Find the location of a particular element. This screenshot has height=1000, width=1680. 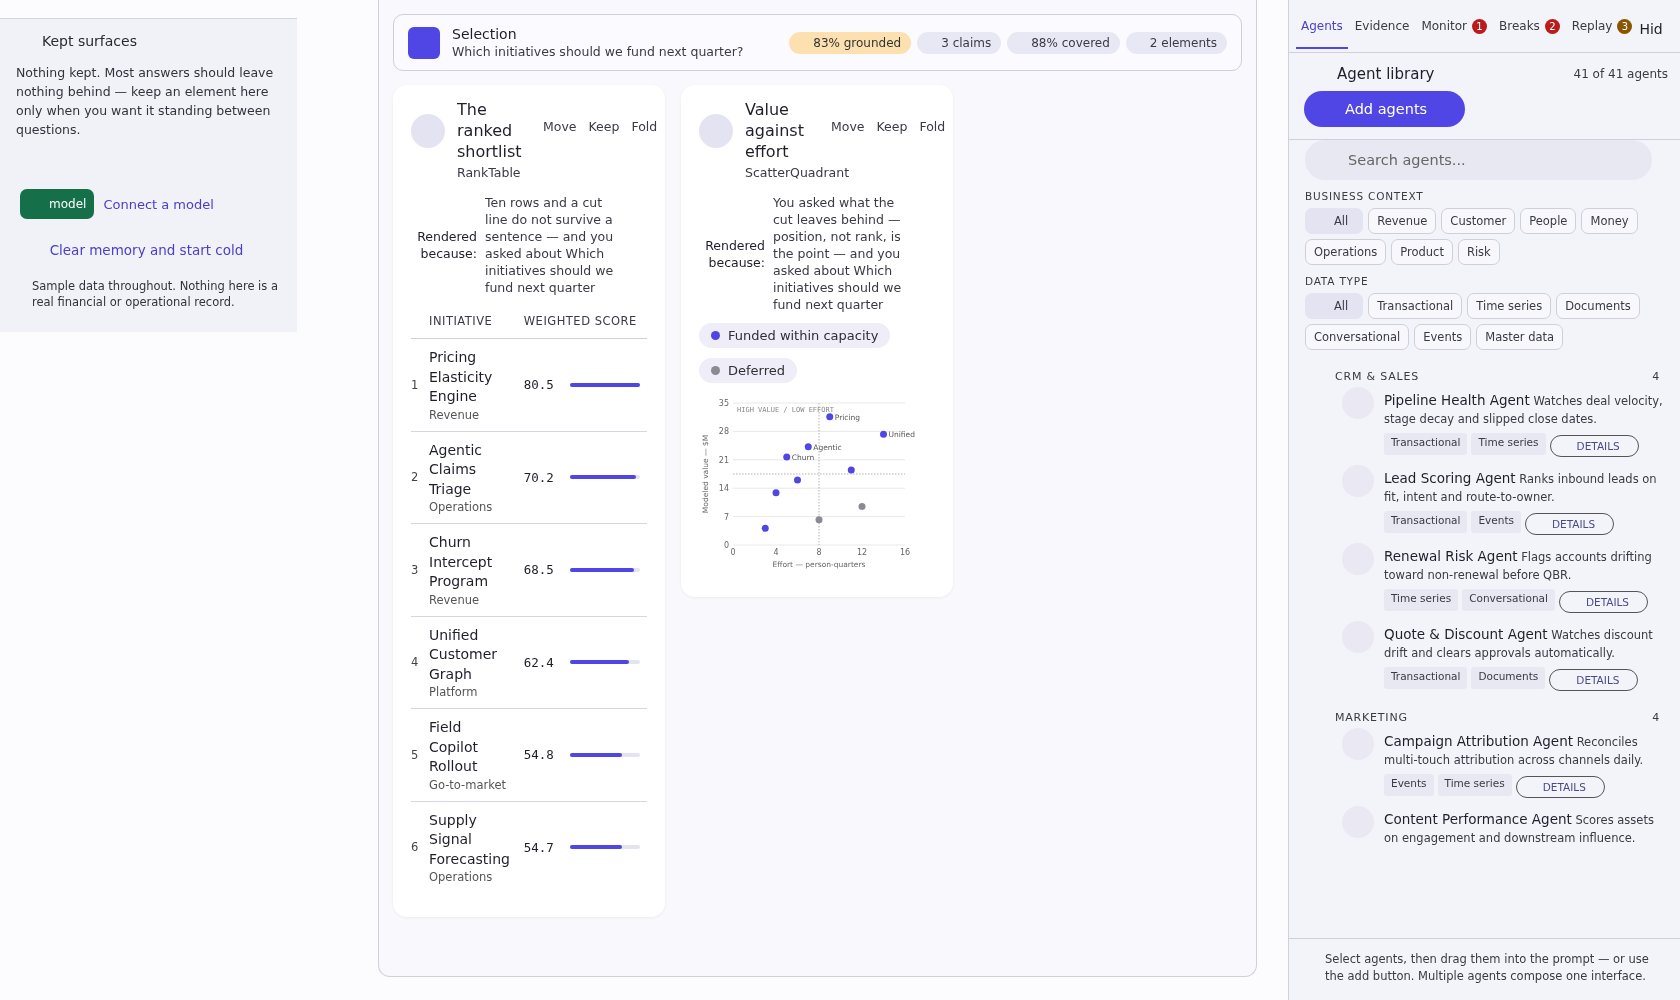

component-name: RankTable is located at coordinates (489, 172).